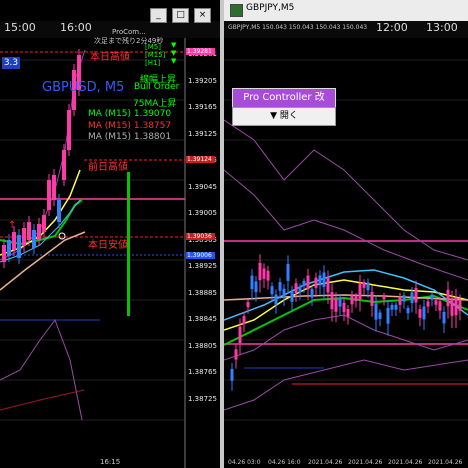 The height and width of the screenshot is (468, 468). What do you see at coordinates (284, 116) in the screenshot?
I see `pro-controller-open-button: ▼ 開く` at bounding box center [284, 116].